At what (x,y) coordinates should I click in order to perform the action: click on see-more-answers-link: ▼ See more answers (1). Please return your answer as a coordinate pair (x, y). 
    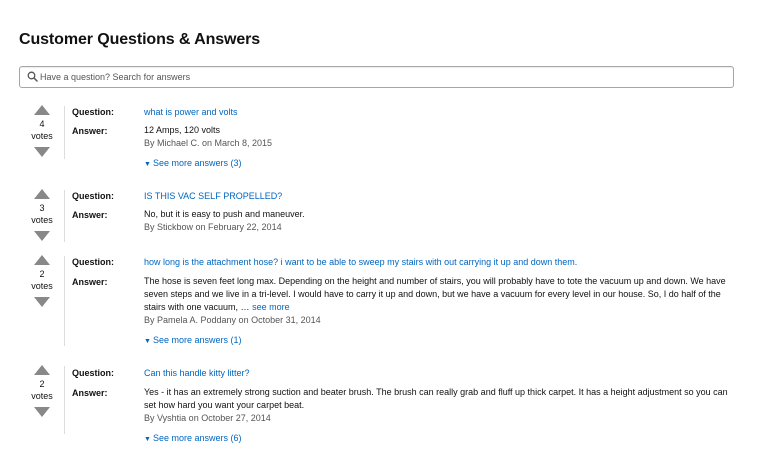
    Looking at the image, I should click on (192, 341).